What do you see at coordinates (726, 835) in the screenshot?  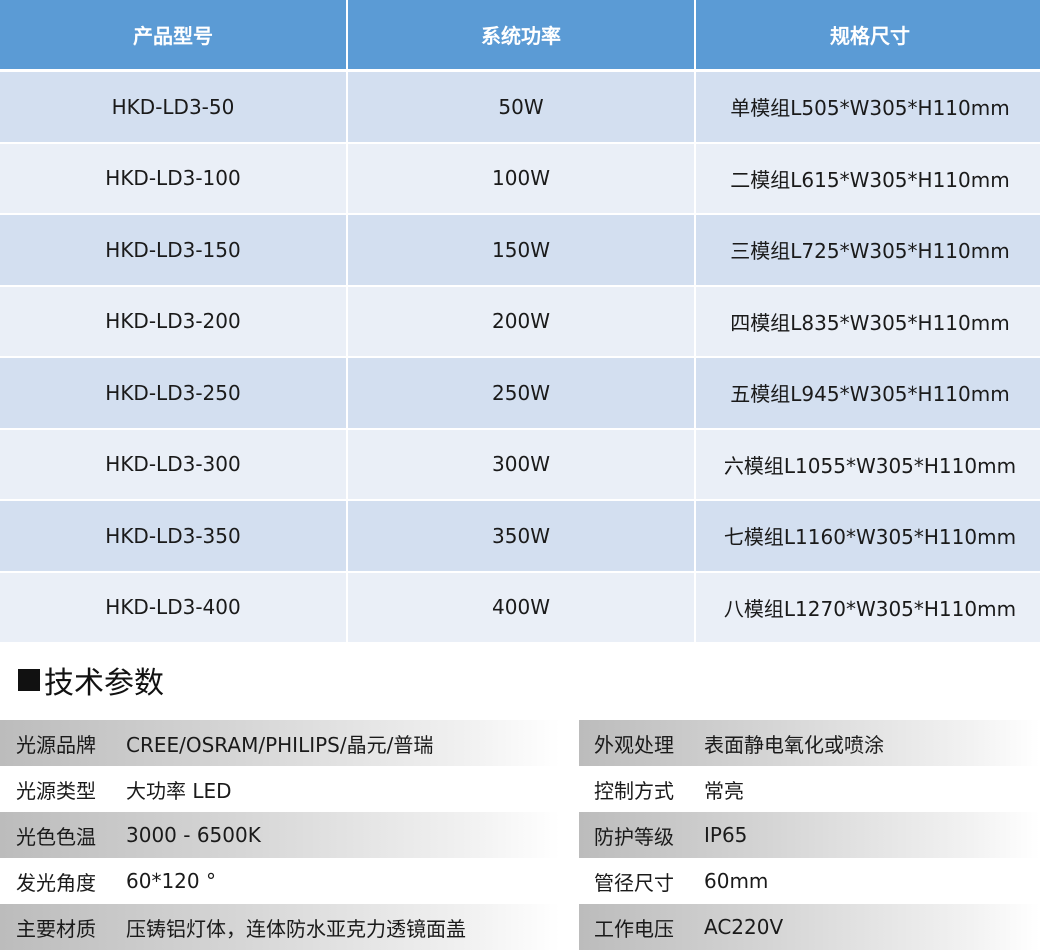 I see `spec-value: IP65` at bounding box center [726, 835].